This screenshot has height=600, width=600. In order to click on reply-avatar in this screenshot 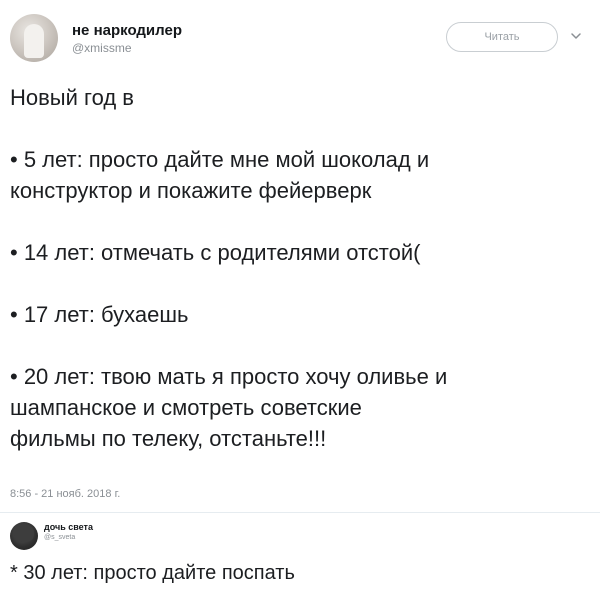, I will do `click(24, 536)`.